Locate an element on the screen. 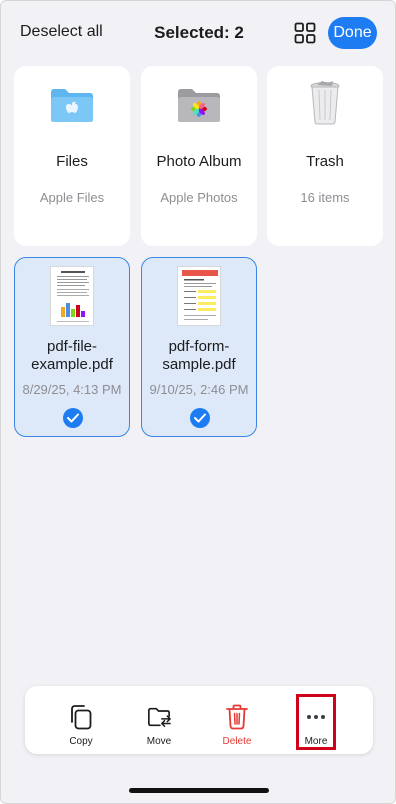 Image resolution: width=396 pixels, height=804 pixels. photos-folder-icon is located at coordinates (199, 105).